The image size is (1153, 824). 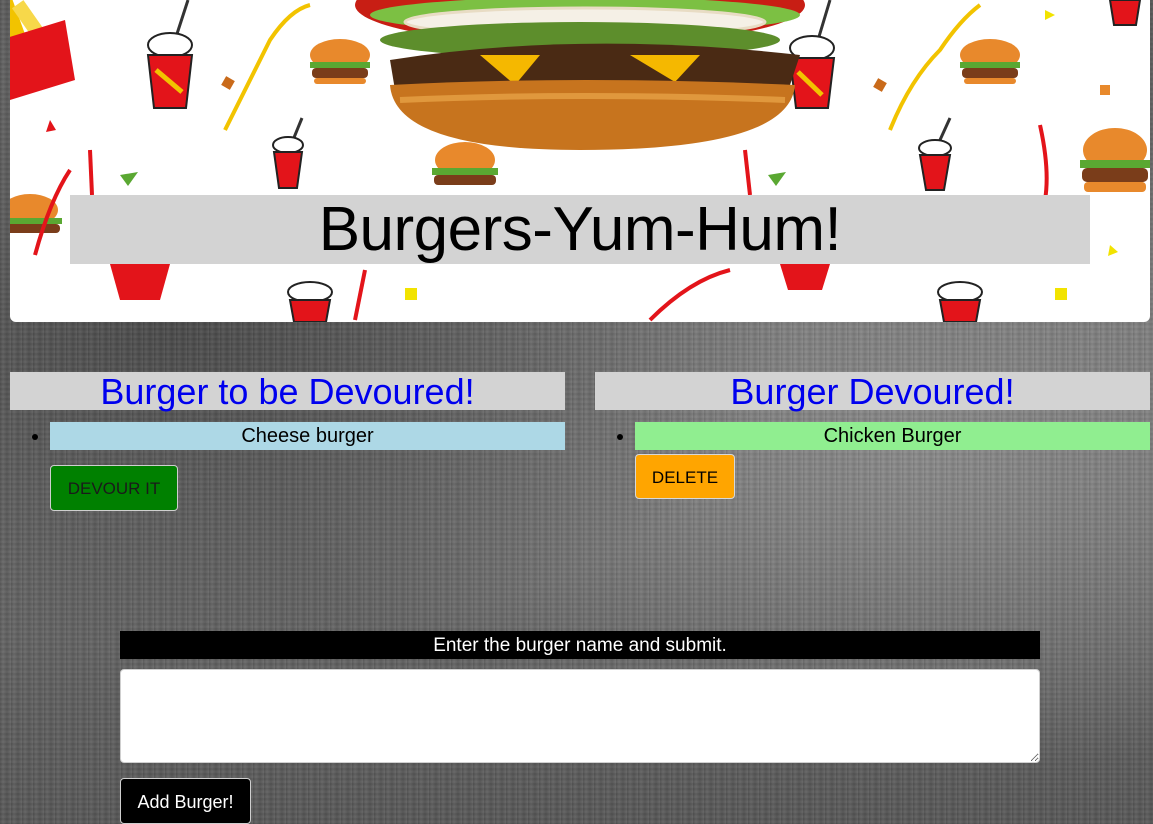 What do you see at coordinates (580, 75) in the screenshot?
I see `burger-photo` at bounding box center [580, 75].